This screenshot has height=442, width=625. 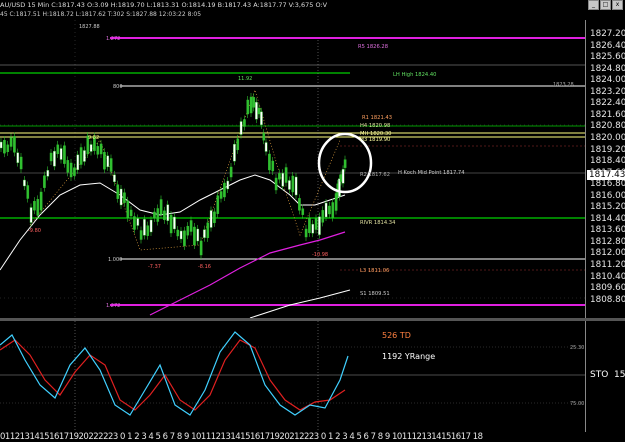 I want to click on level-s1: S1 1809.51, so click(x=375, y=294).